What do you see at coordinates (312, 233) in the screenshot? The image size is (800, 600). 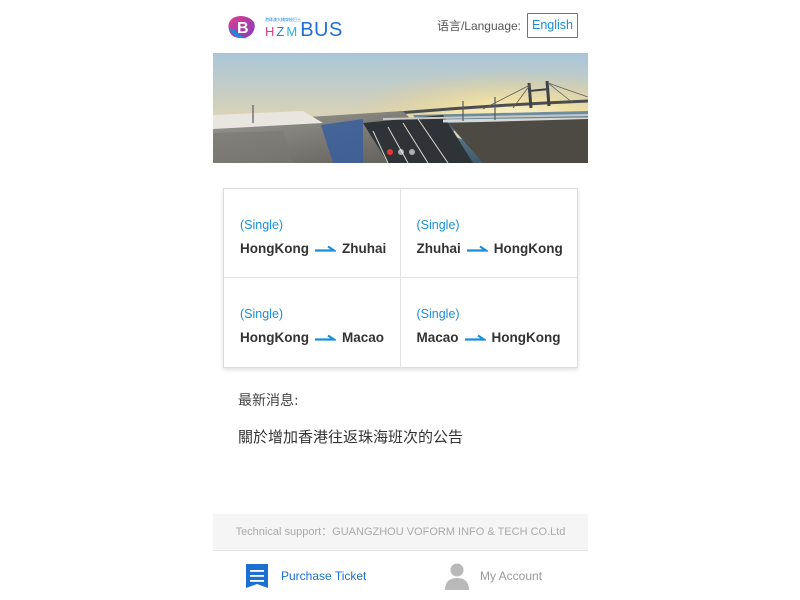 I see `route-hongkong-zhuhai: (Single) HongKong Zhuhai` at bounding box center [312, 233].